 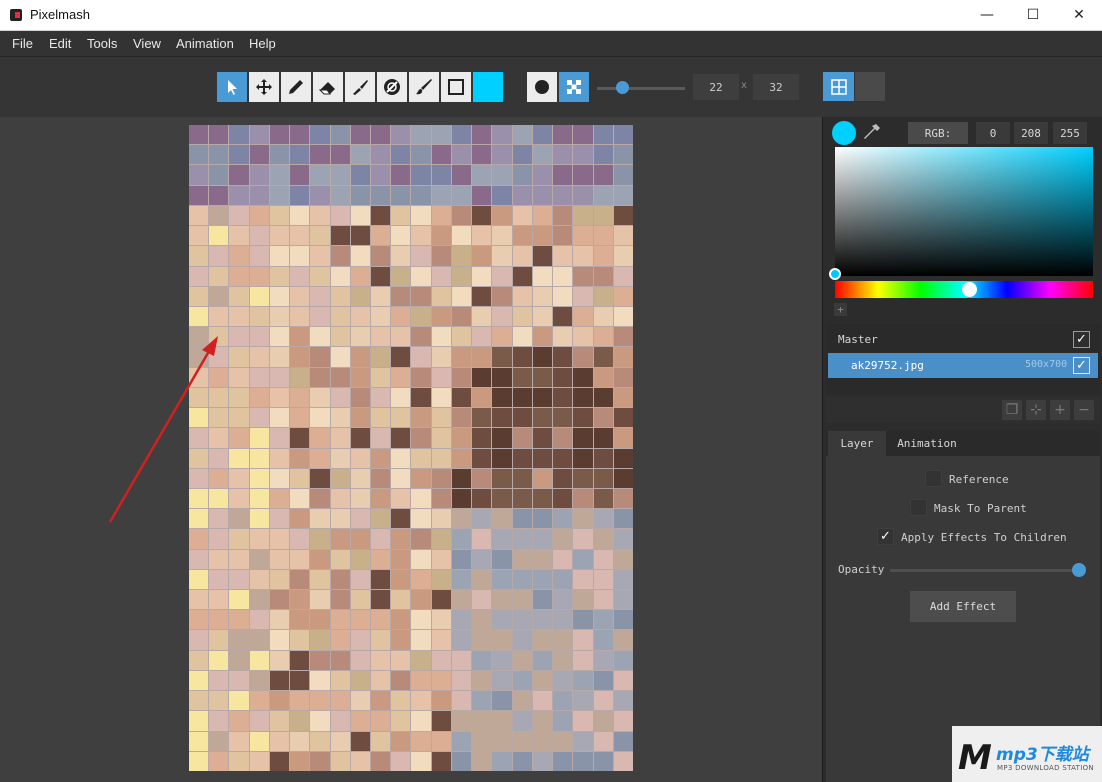 I want to click on duplicate-layer-button: ❐, so click(x=1012, y=410).